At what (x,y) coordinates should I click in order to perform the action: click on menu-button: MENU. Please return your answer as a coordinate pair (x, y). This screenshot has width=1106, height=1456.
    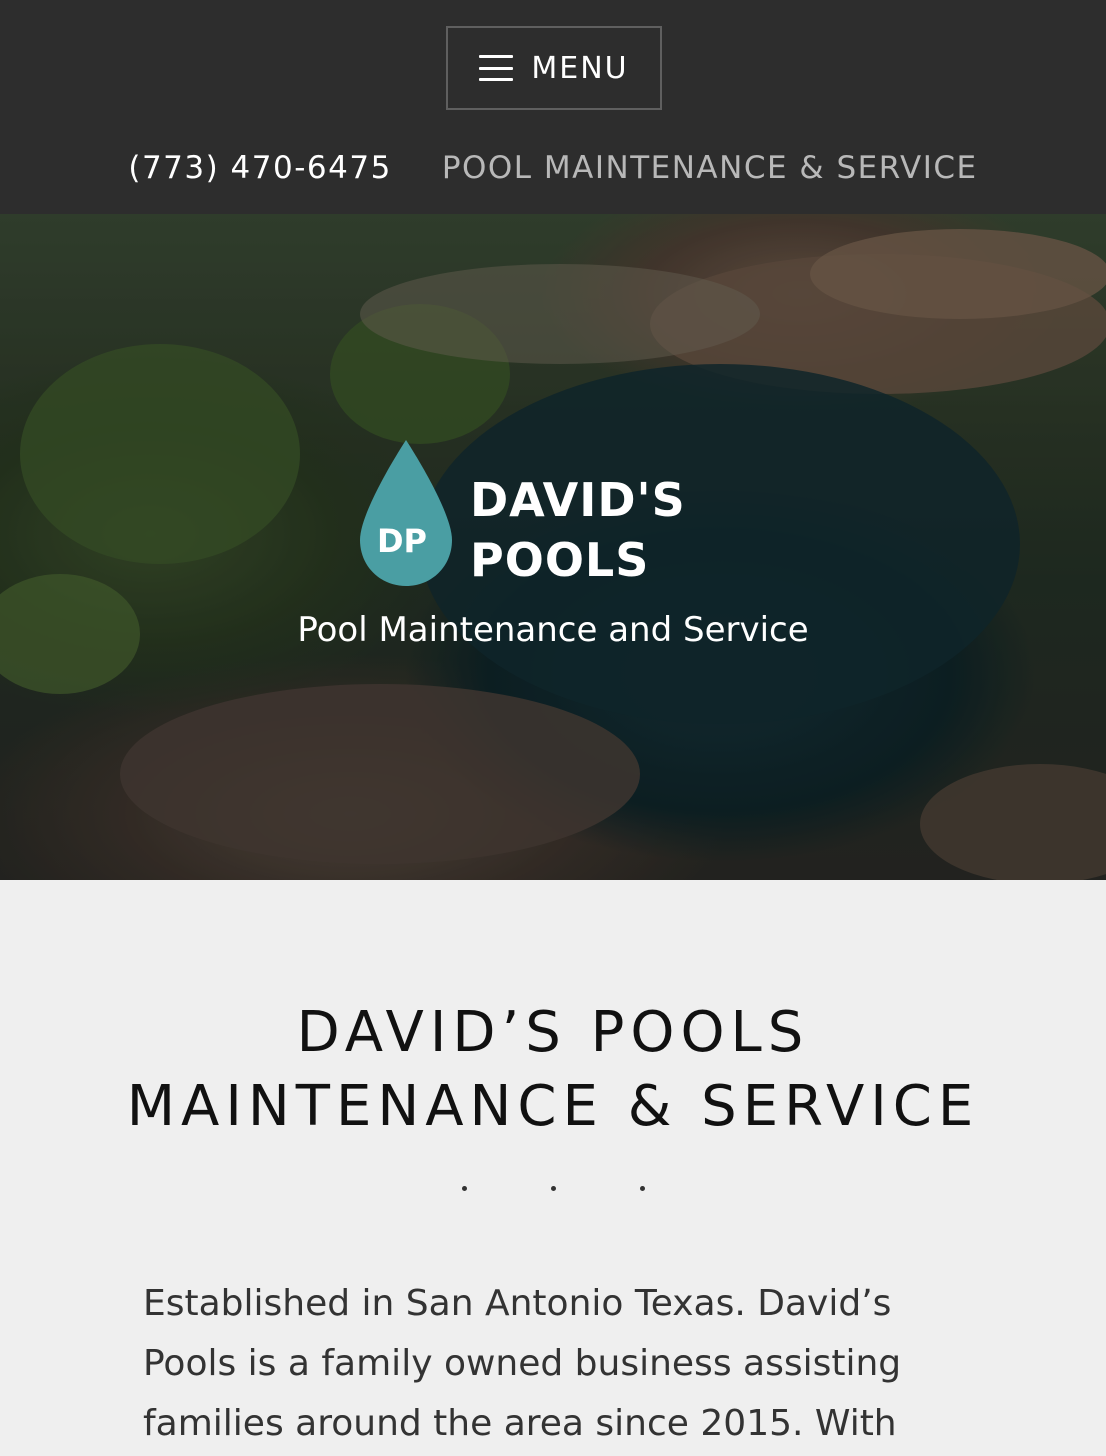
    Looking at the image, I should click on (554, 68).